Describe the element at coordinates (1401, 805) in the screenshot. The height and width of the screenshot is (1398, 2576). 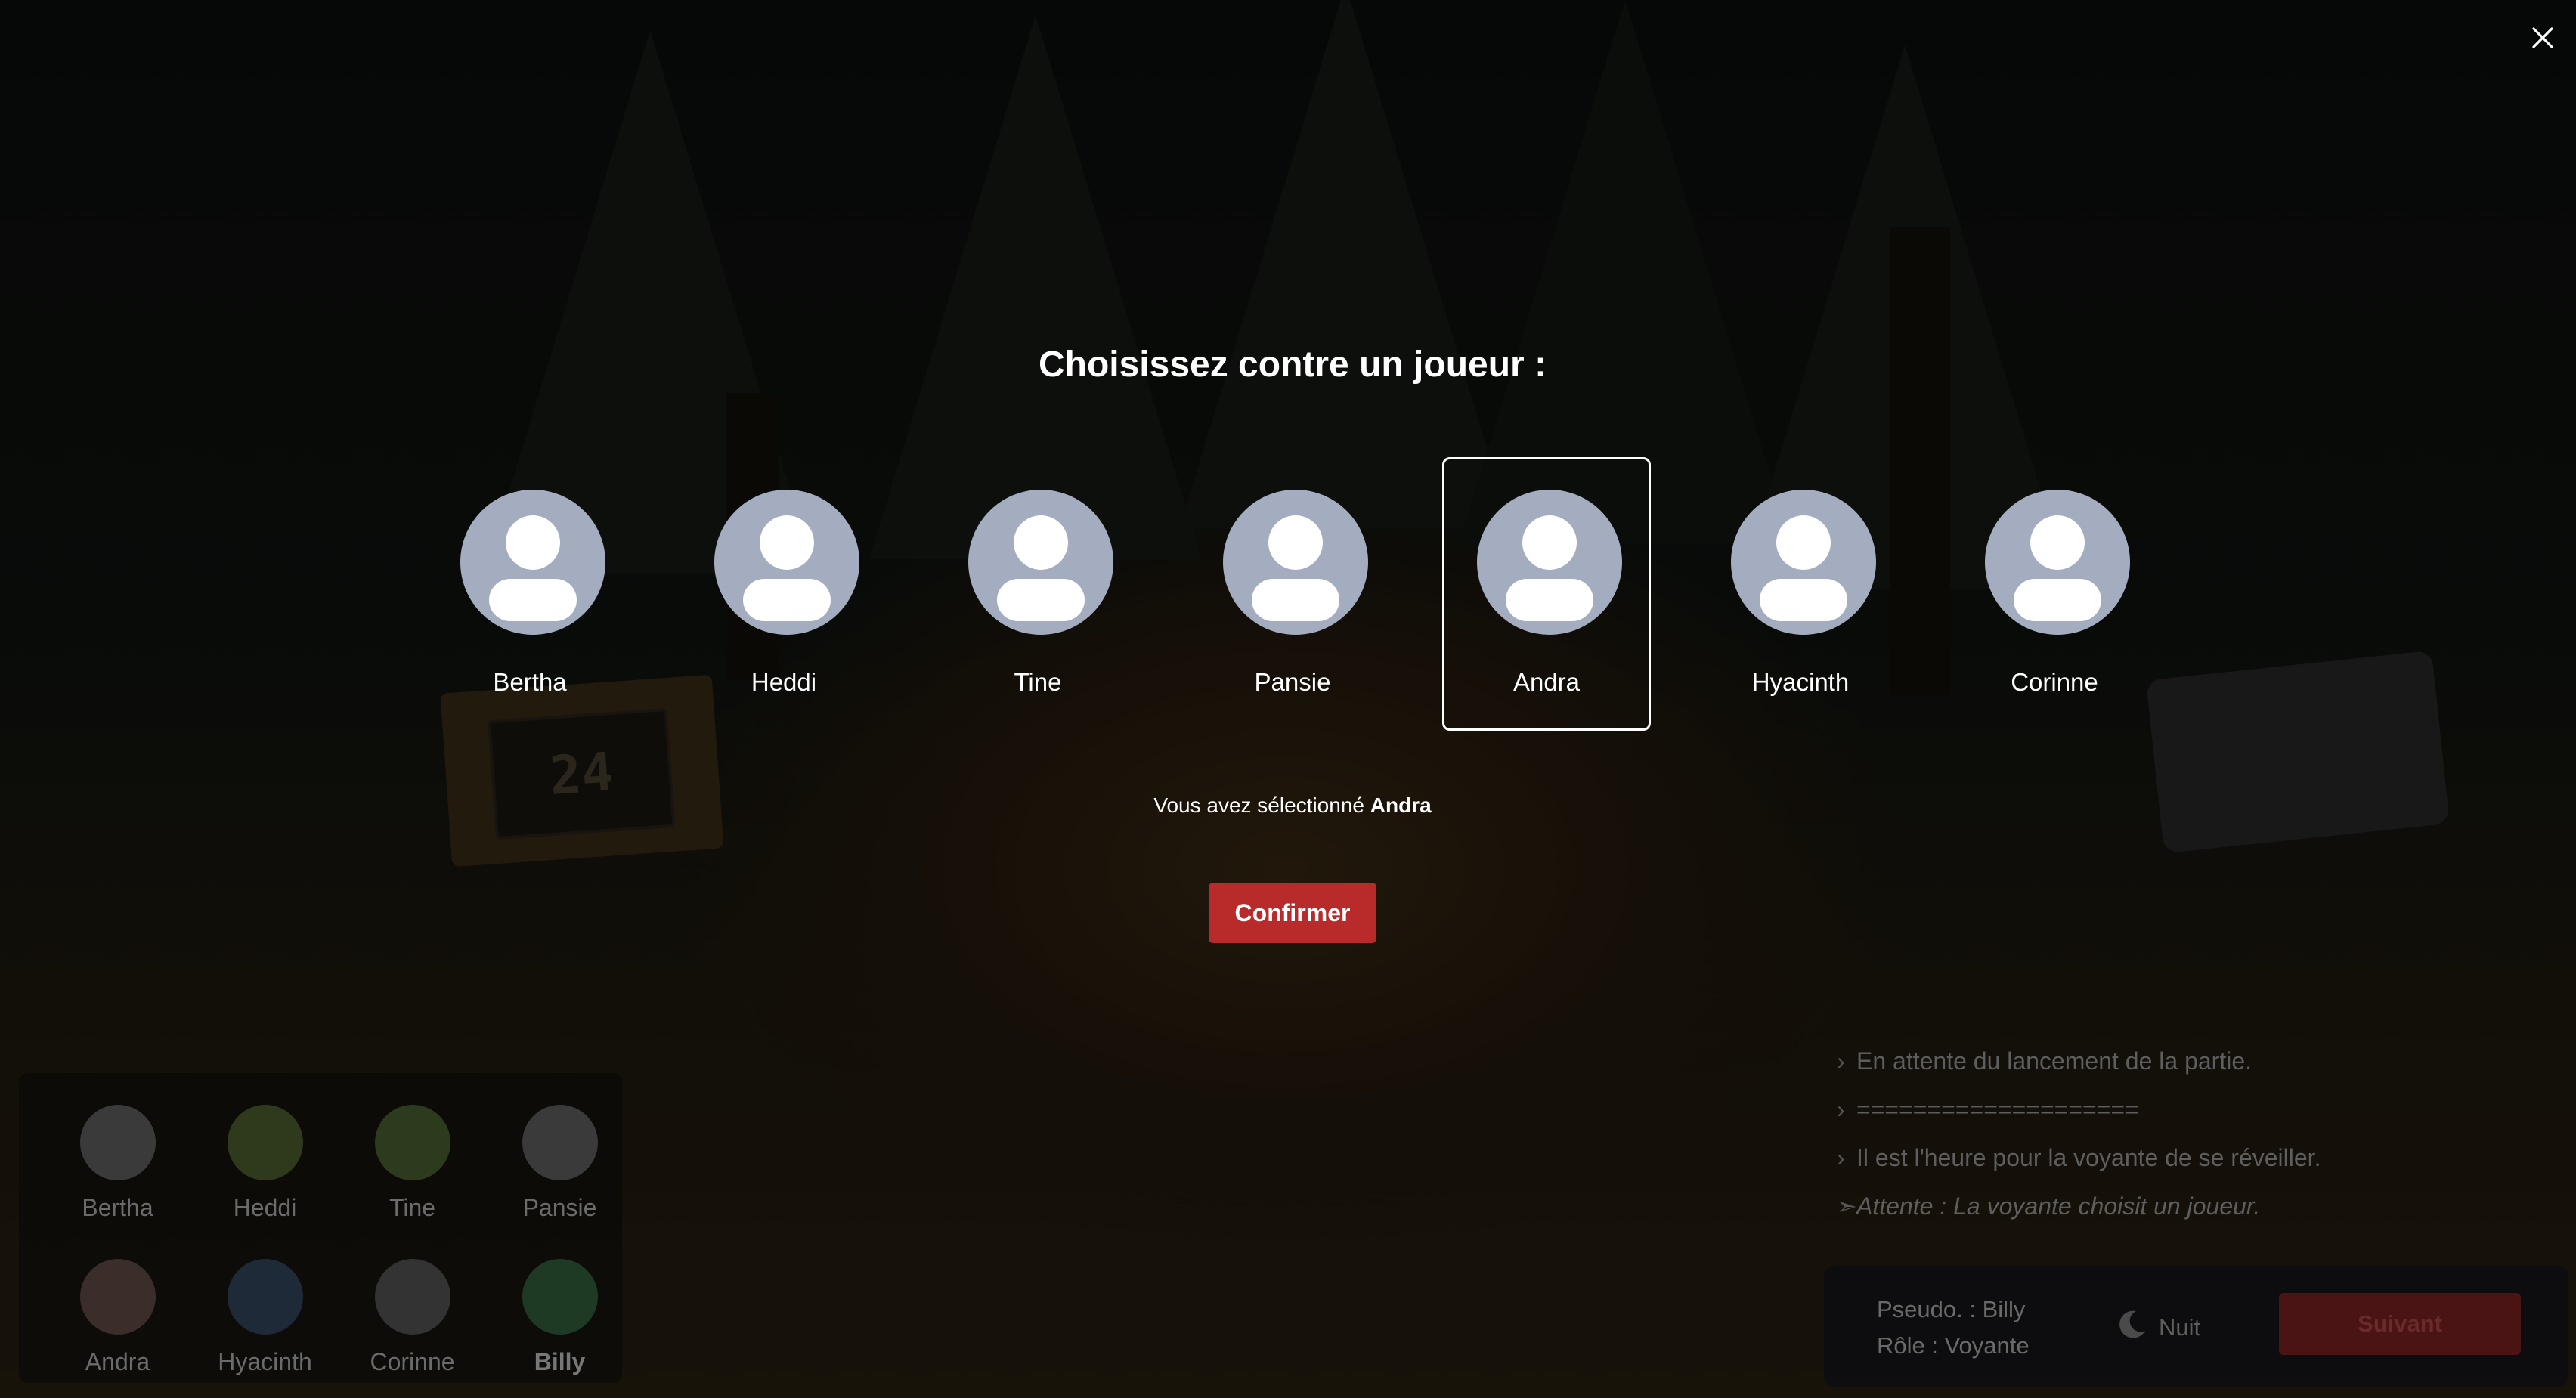
I see `selected-player-name: Andra` at that location.